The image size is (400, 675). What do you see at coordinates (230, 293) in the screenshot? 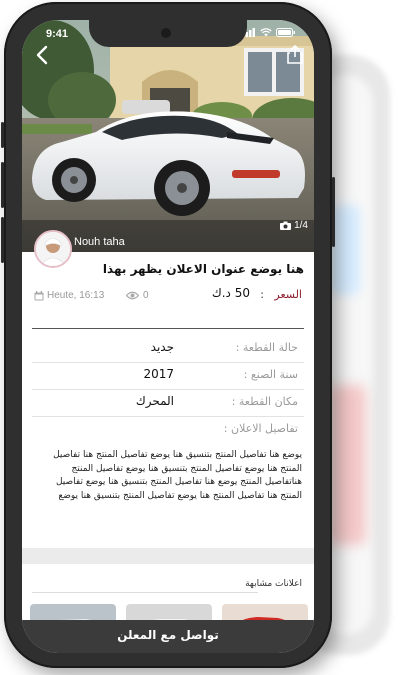
I see `price-value: 50 د.ك` at bounding box center [230, 293].